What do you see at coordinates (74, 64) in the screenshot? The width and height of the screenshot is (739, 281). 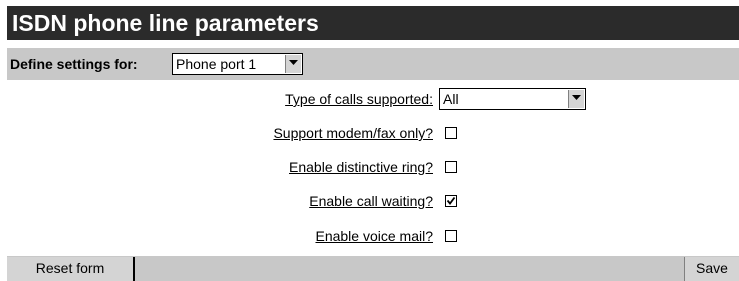 I see `define-settings-label: Define settings for:` at bounding box center [74, 64].